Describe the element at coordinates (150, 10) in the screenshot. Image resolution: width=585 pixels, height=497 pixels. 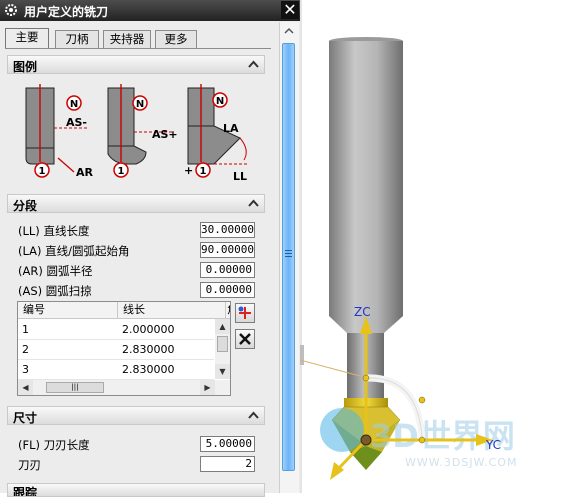
I see `dialog-titlebar: 用户定义的铣刀 ✕` at that location.